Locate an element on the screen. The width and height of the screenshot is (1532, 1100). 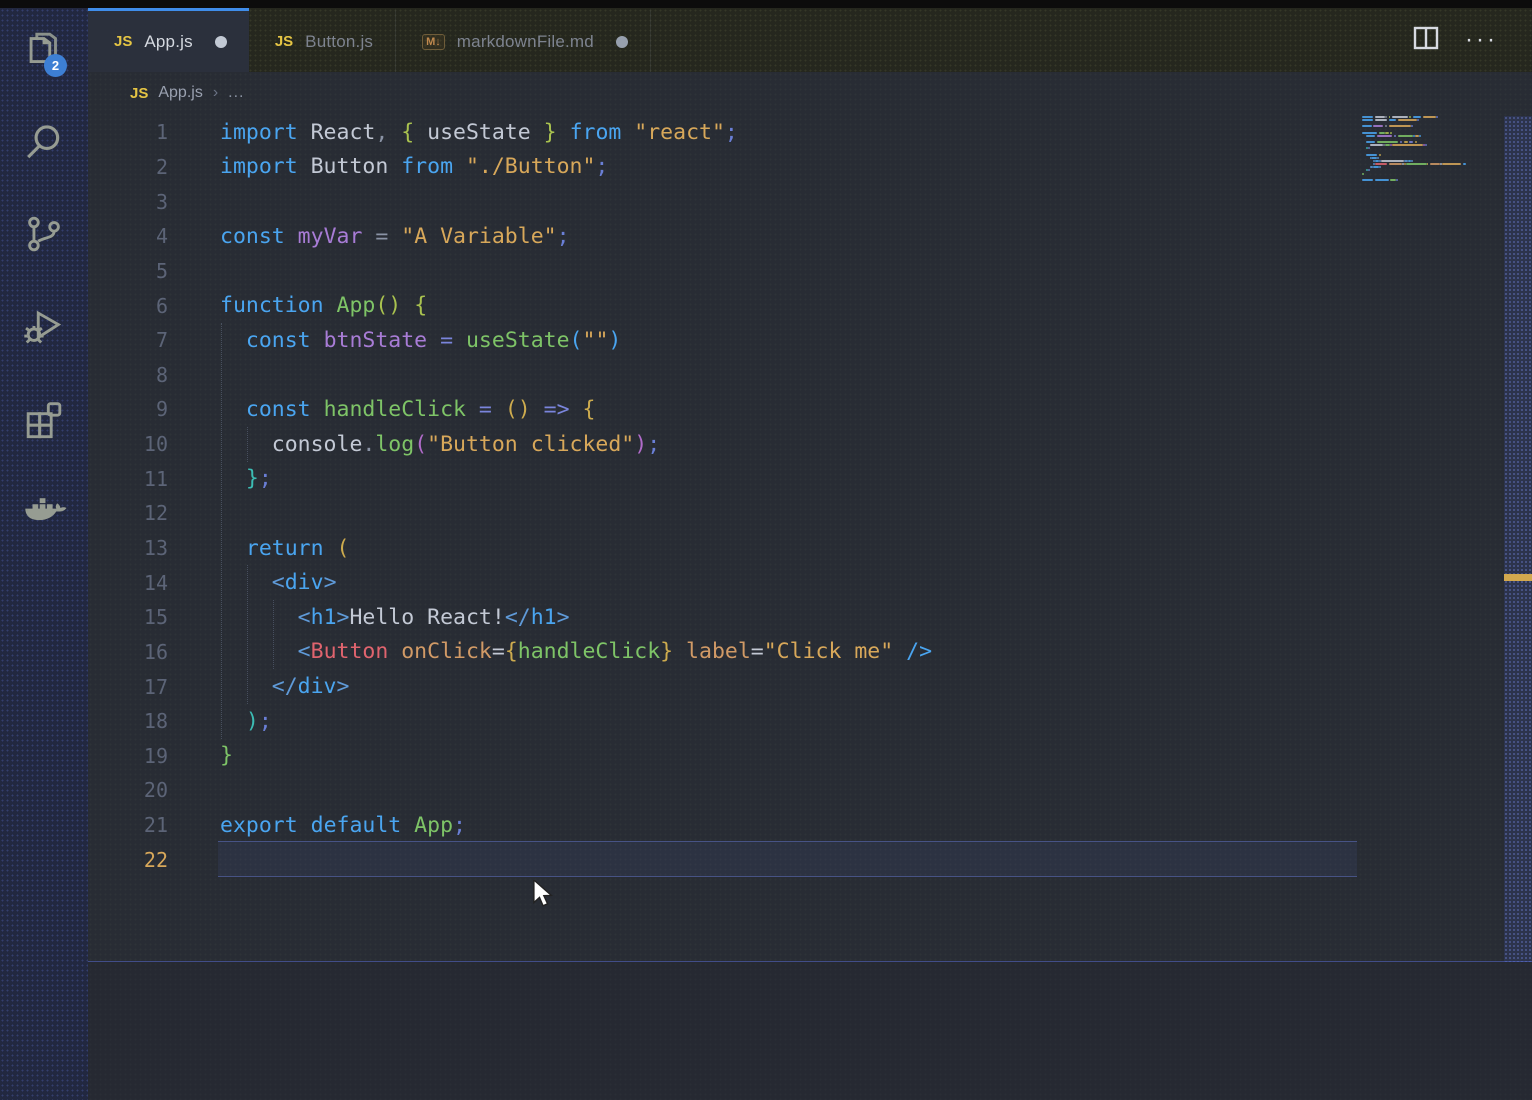
line-number: 2 is located at coordinates (161, 166).